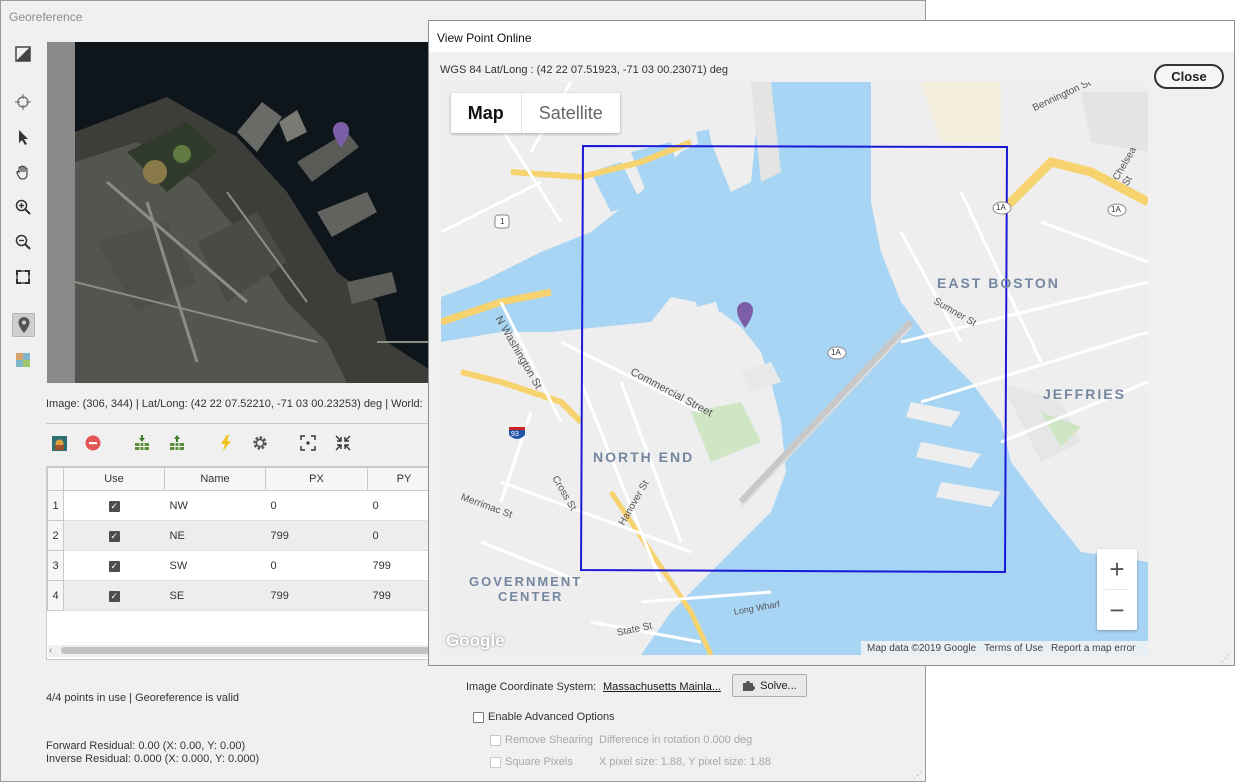 The image size is (1235, 783). Describe the element at coordinates (260, 443) in the screenshot. I see `settings-gear-icon` at that location.